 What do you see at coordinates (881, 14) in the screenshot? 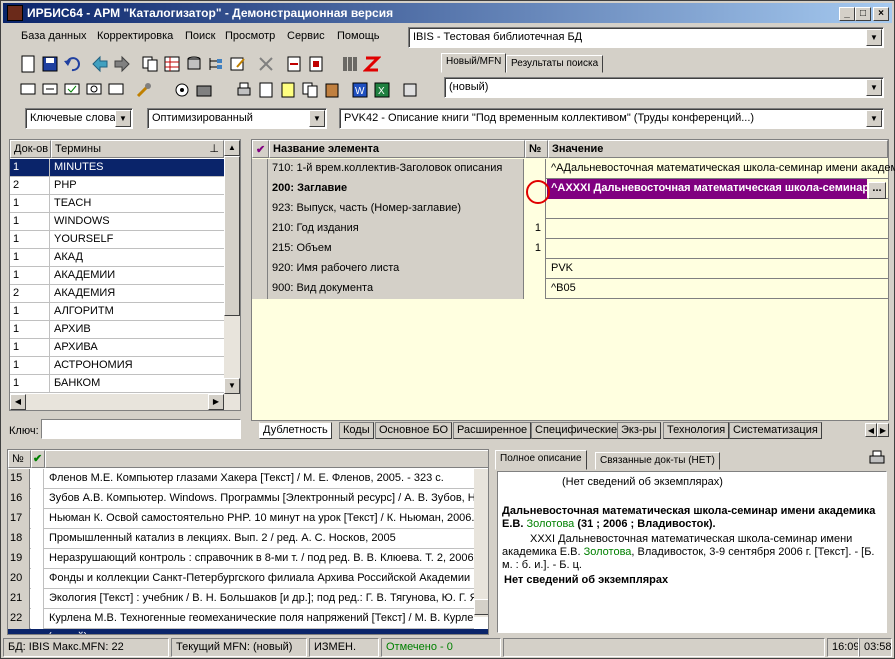
I see `close-button: ×` at bounding box center [881, 14].